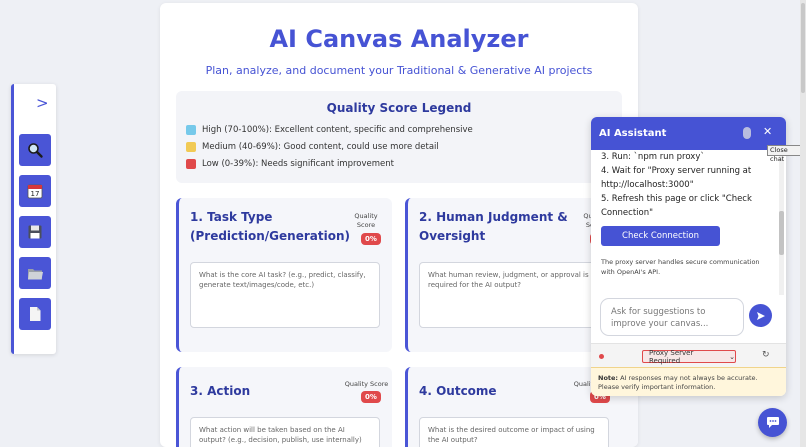 The image size is (806, 447). What do you see at coordinates (493, 226) in the screenshot?
I see `card-title: 2. Human Judgment & Oversight` at bounding box center [493, 226].